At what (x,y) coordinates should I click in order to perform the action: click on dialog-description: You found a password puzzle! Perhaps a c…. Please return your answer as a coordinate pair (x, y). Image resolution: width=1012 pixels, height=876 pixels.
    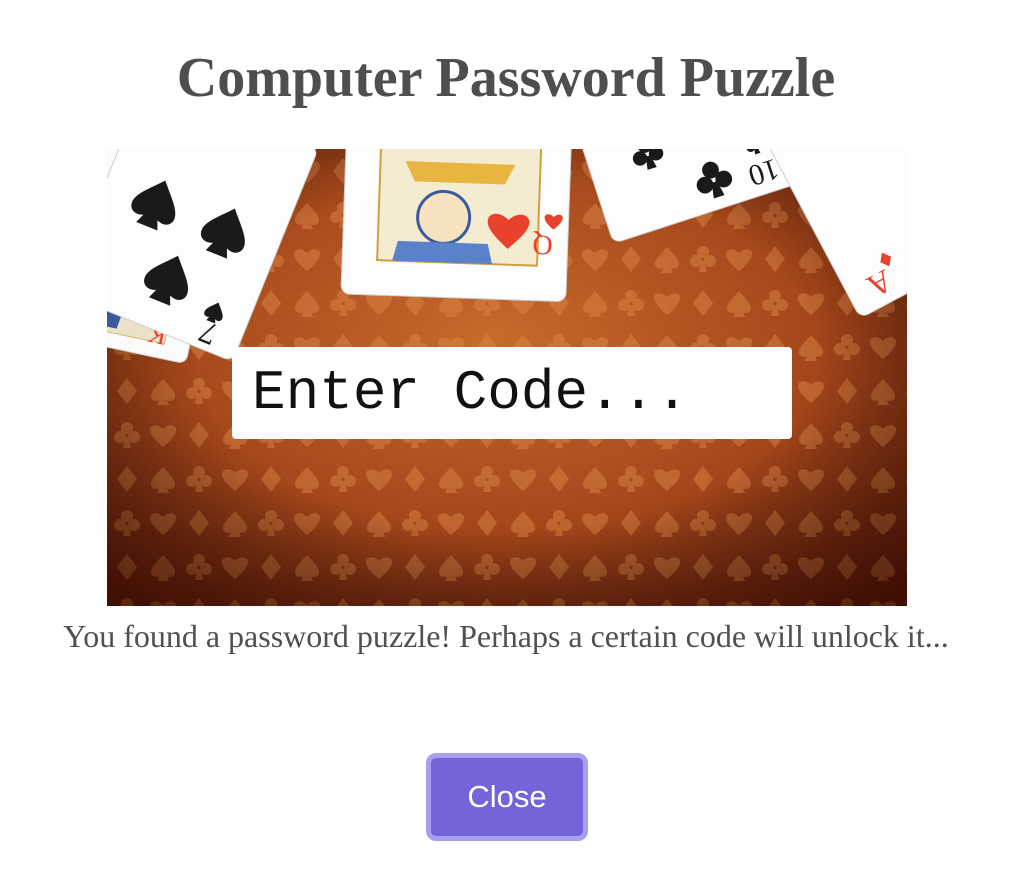
    Looking at the image, I should click on (506, 636).